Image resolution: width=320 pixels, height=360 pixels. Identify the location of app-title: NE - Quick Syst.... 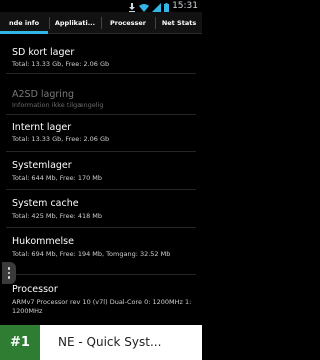
(128, 342).